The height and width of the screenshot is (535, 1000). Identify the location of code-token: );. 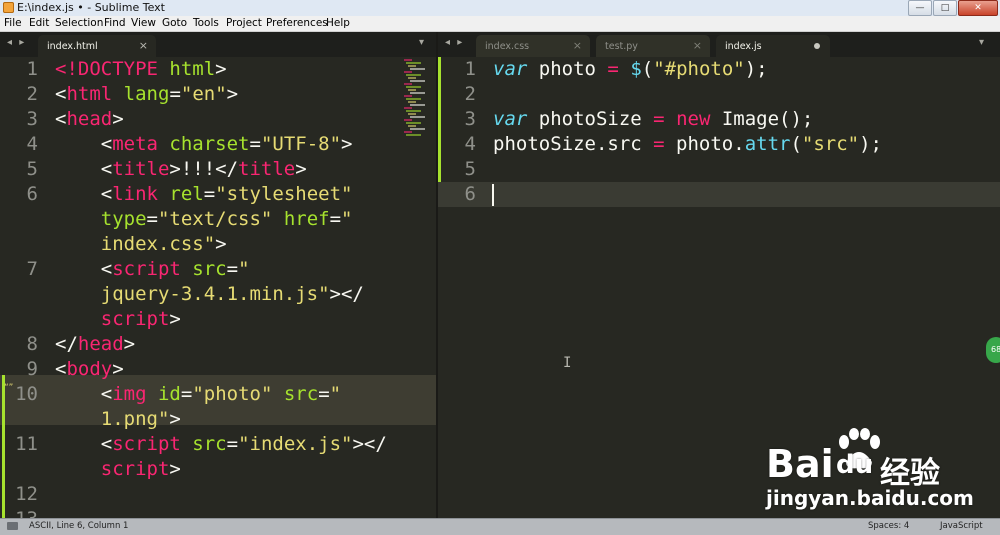
(870, 144).